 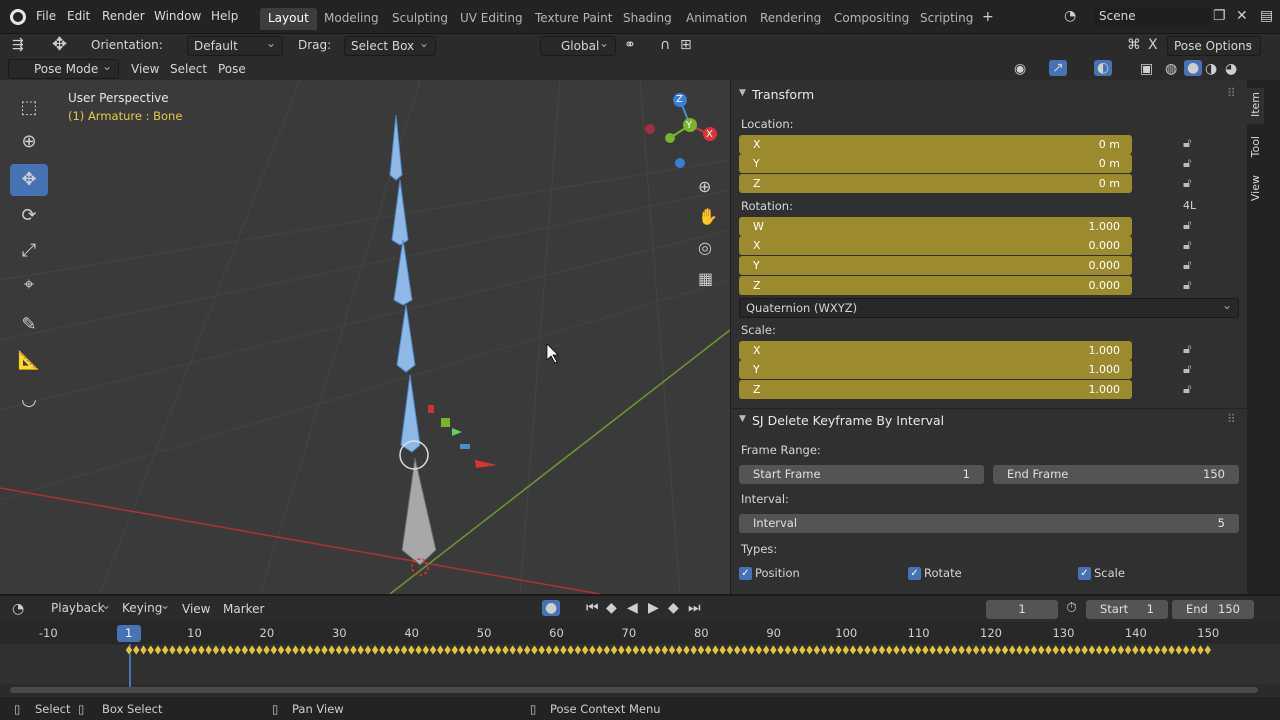 What do you see at coordinates (790, 19) in the screenshot?
I see `tab-rendering: Rendering` at bounding box center [790, 19].